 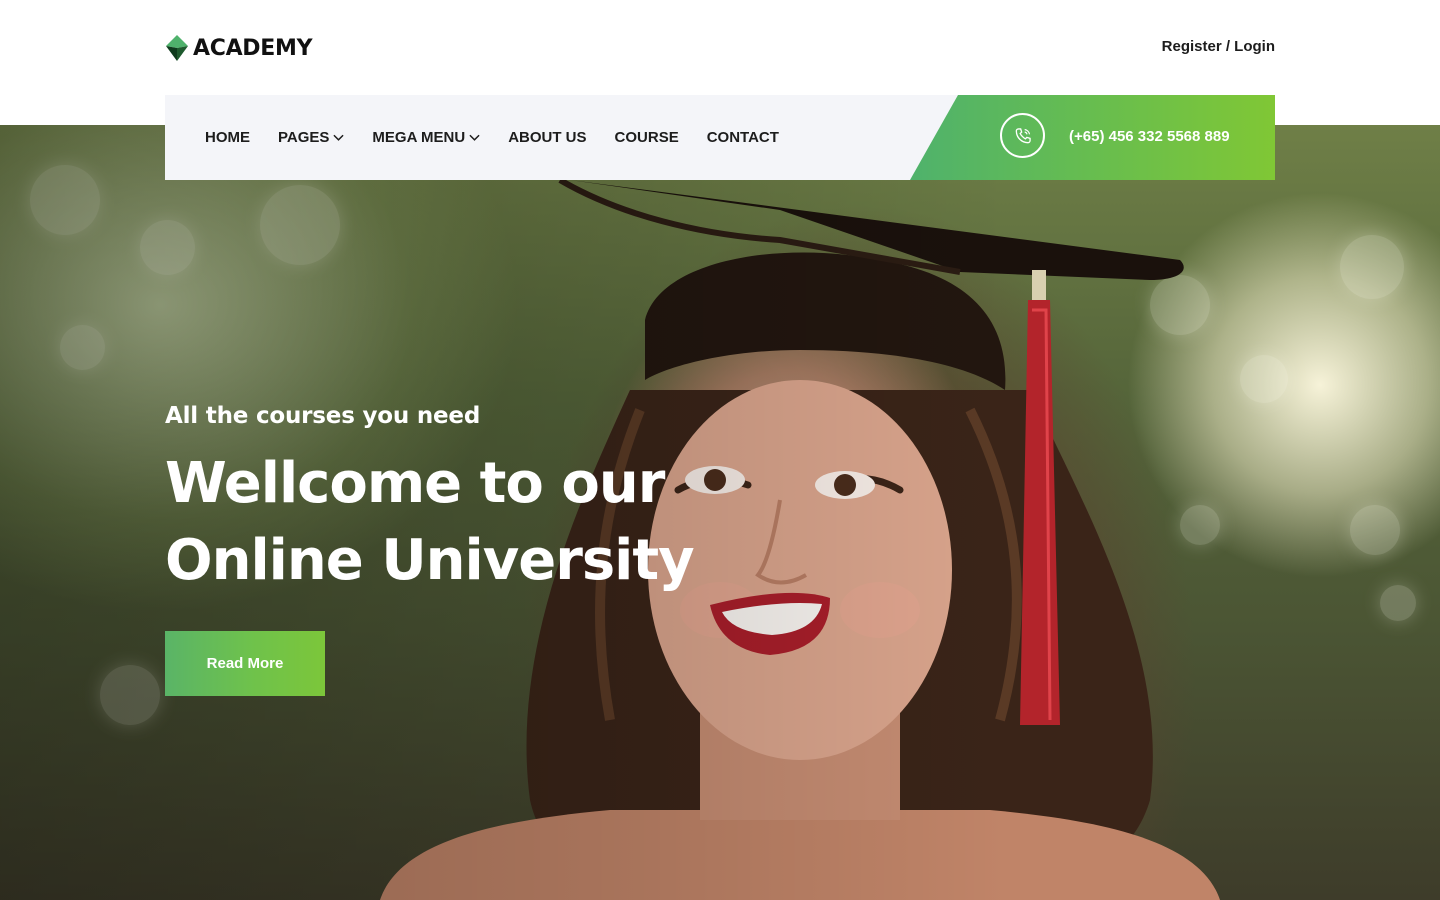 I want to click on nav-item-about-us: ABOUT US, so click(x=547, y=137).